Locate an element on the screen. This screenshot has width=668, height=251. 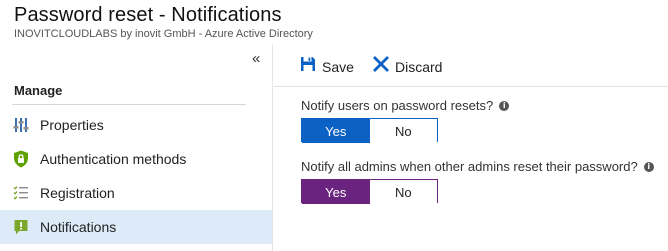
shield-lock-icon is located at coordinates (21, 159).